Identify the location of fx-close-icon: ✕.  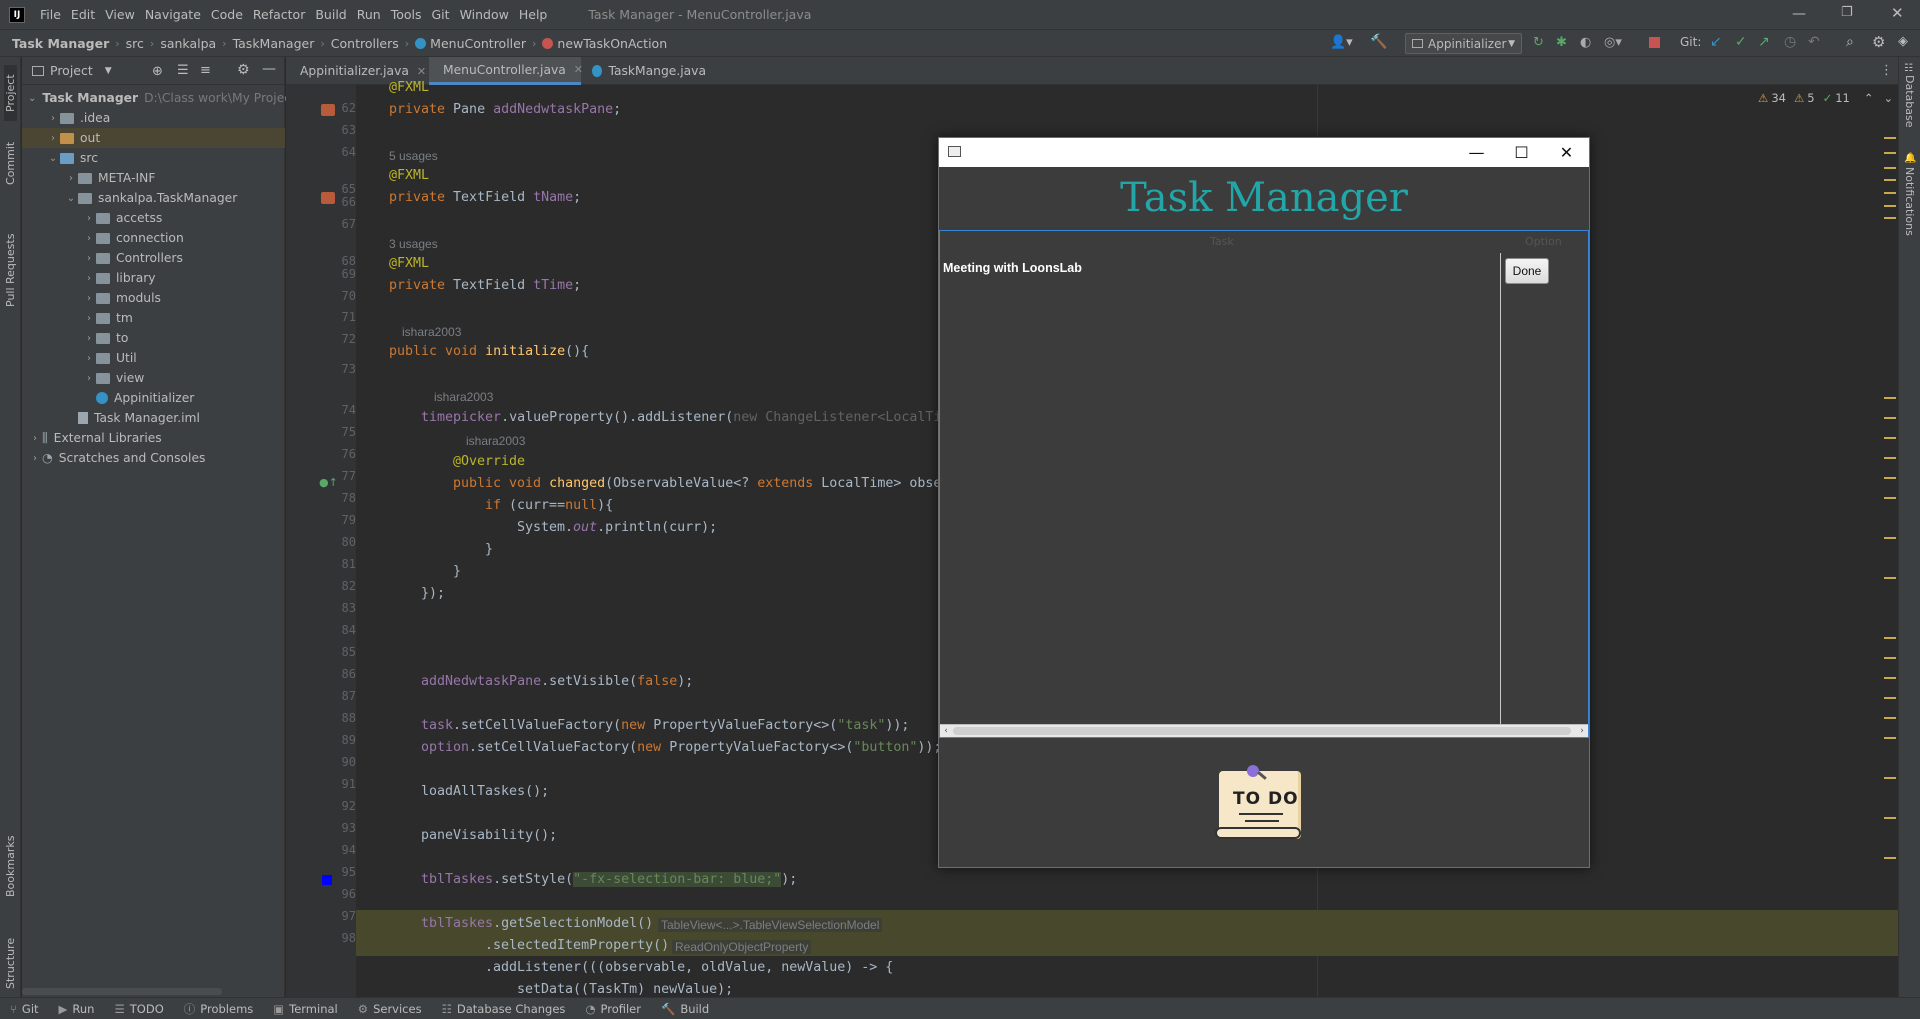
(1566, 152).